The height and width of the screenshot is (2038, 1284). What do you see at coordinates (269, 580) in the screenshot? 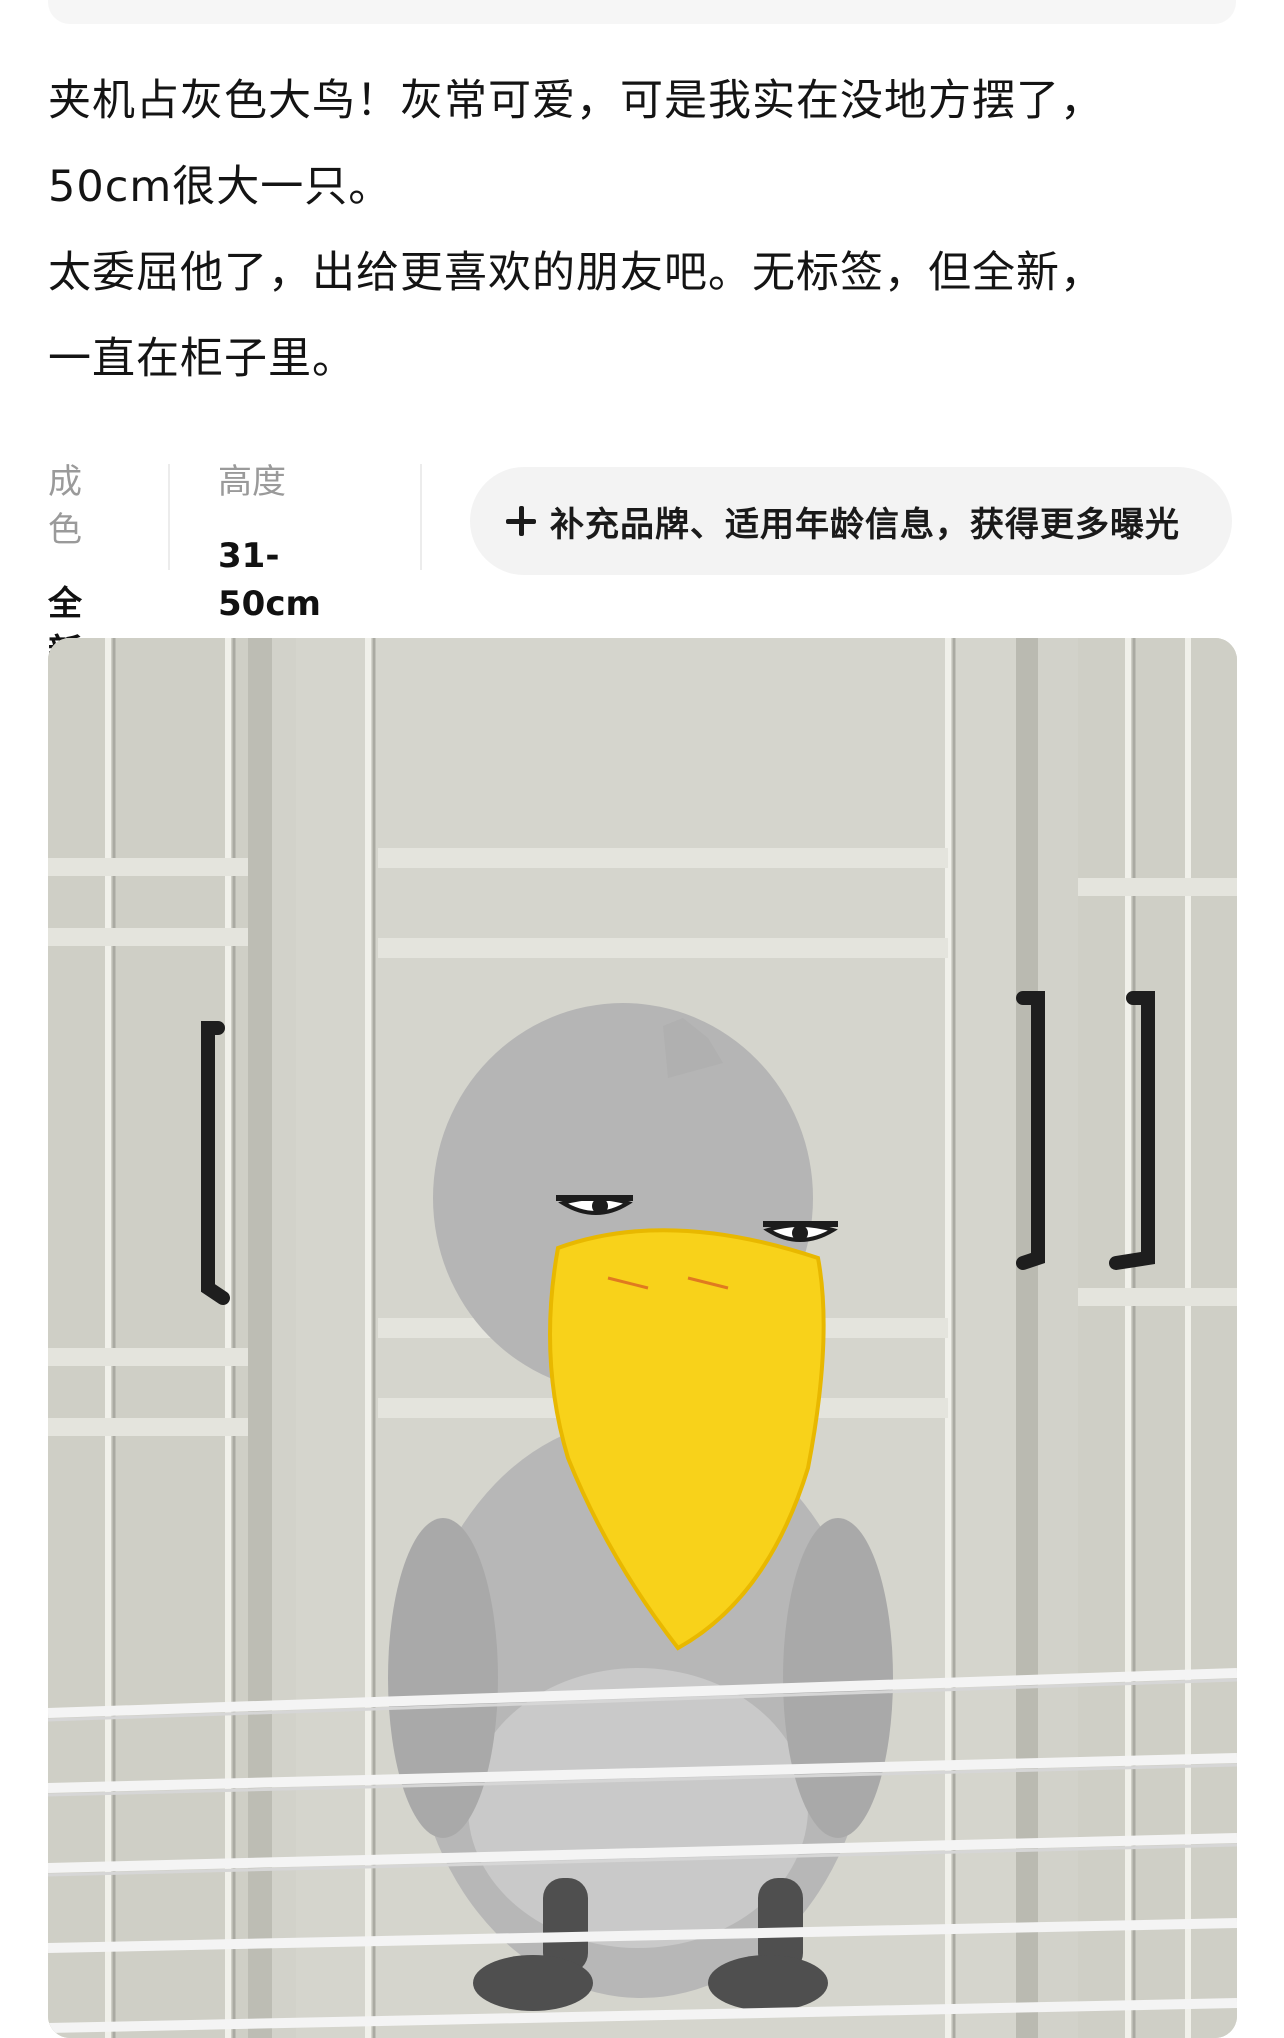
I see `attribute-value: 31-50cm` at bounding box center [269, 580].